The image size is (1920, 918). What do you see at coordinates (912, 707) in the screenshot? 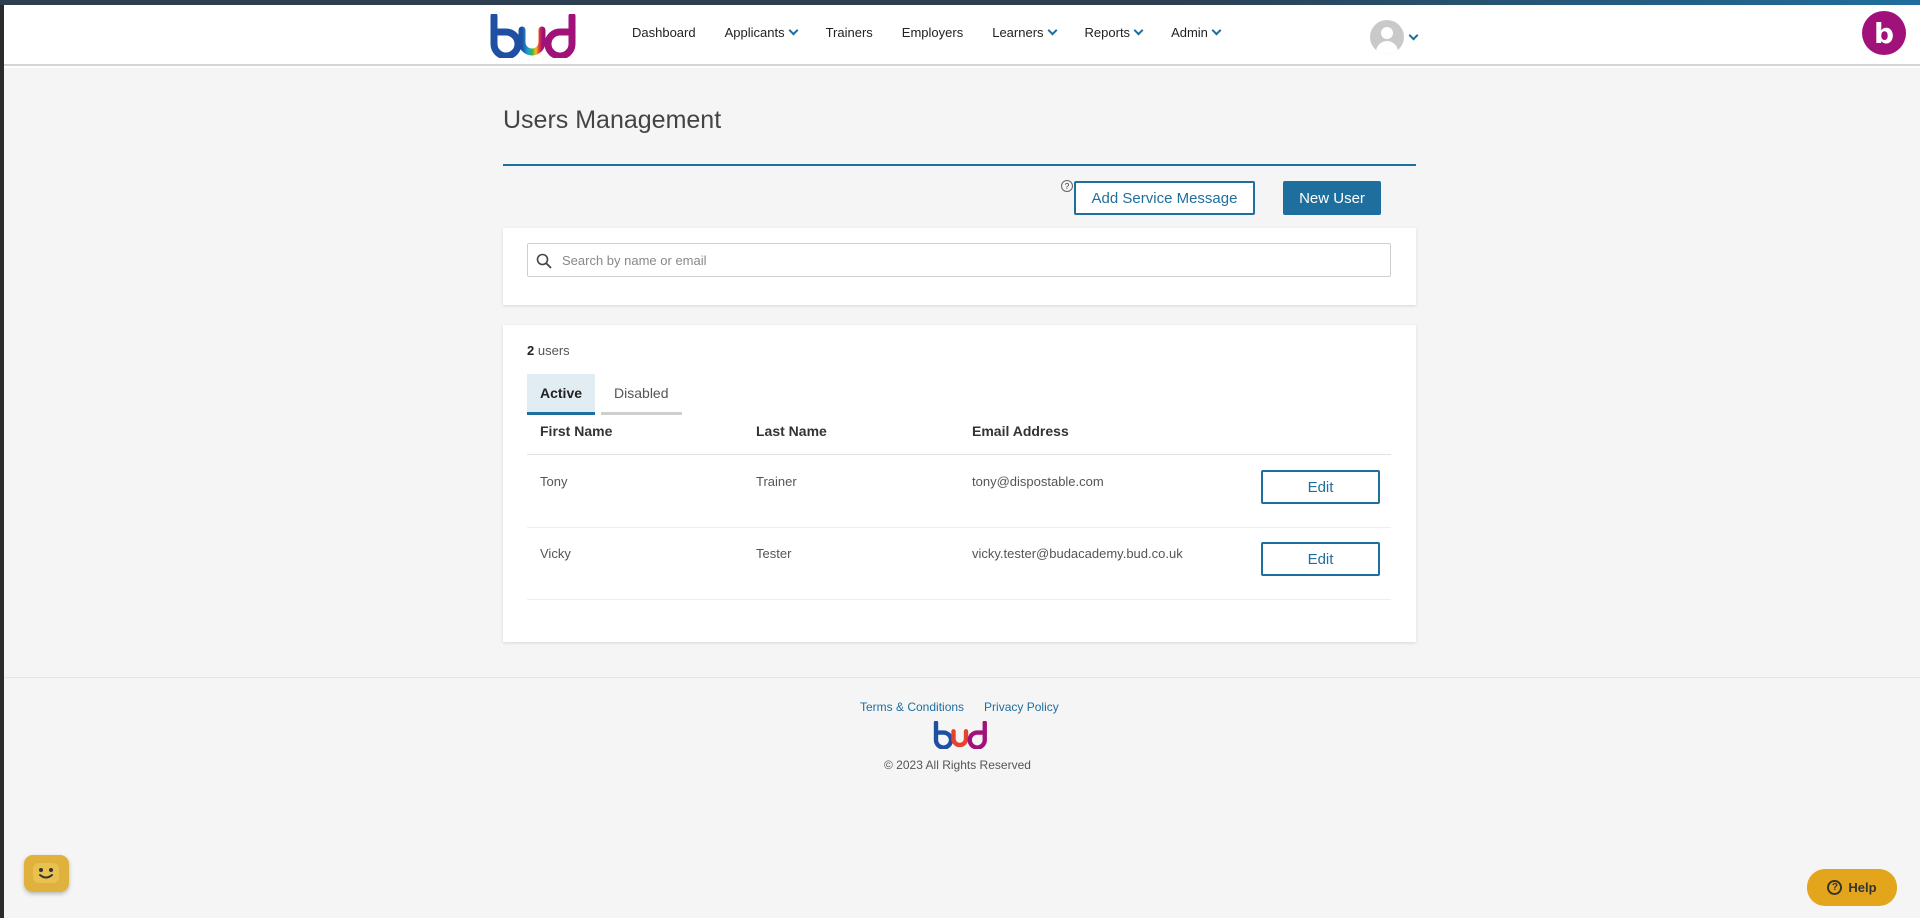
I see `terms-link: Terms & Conditions` at bounding box center [912, 707].